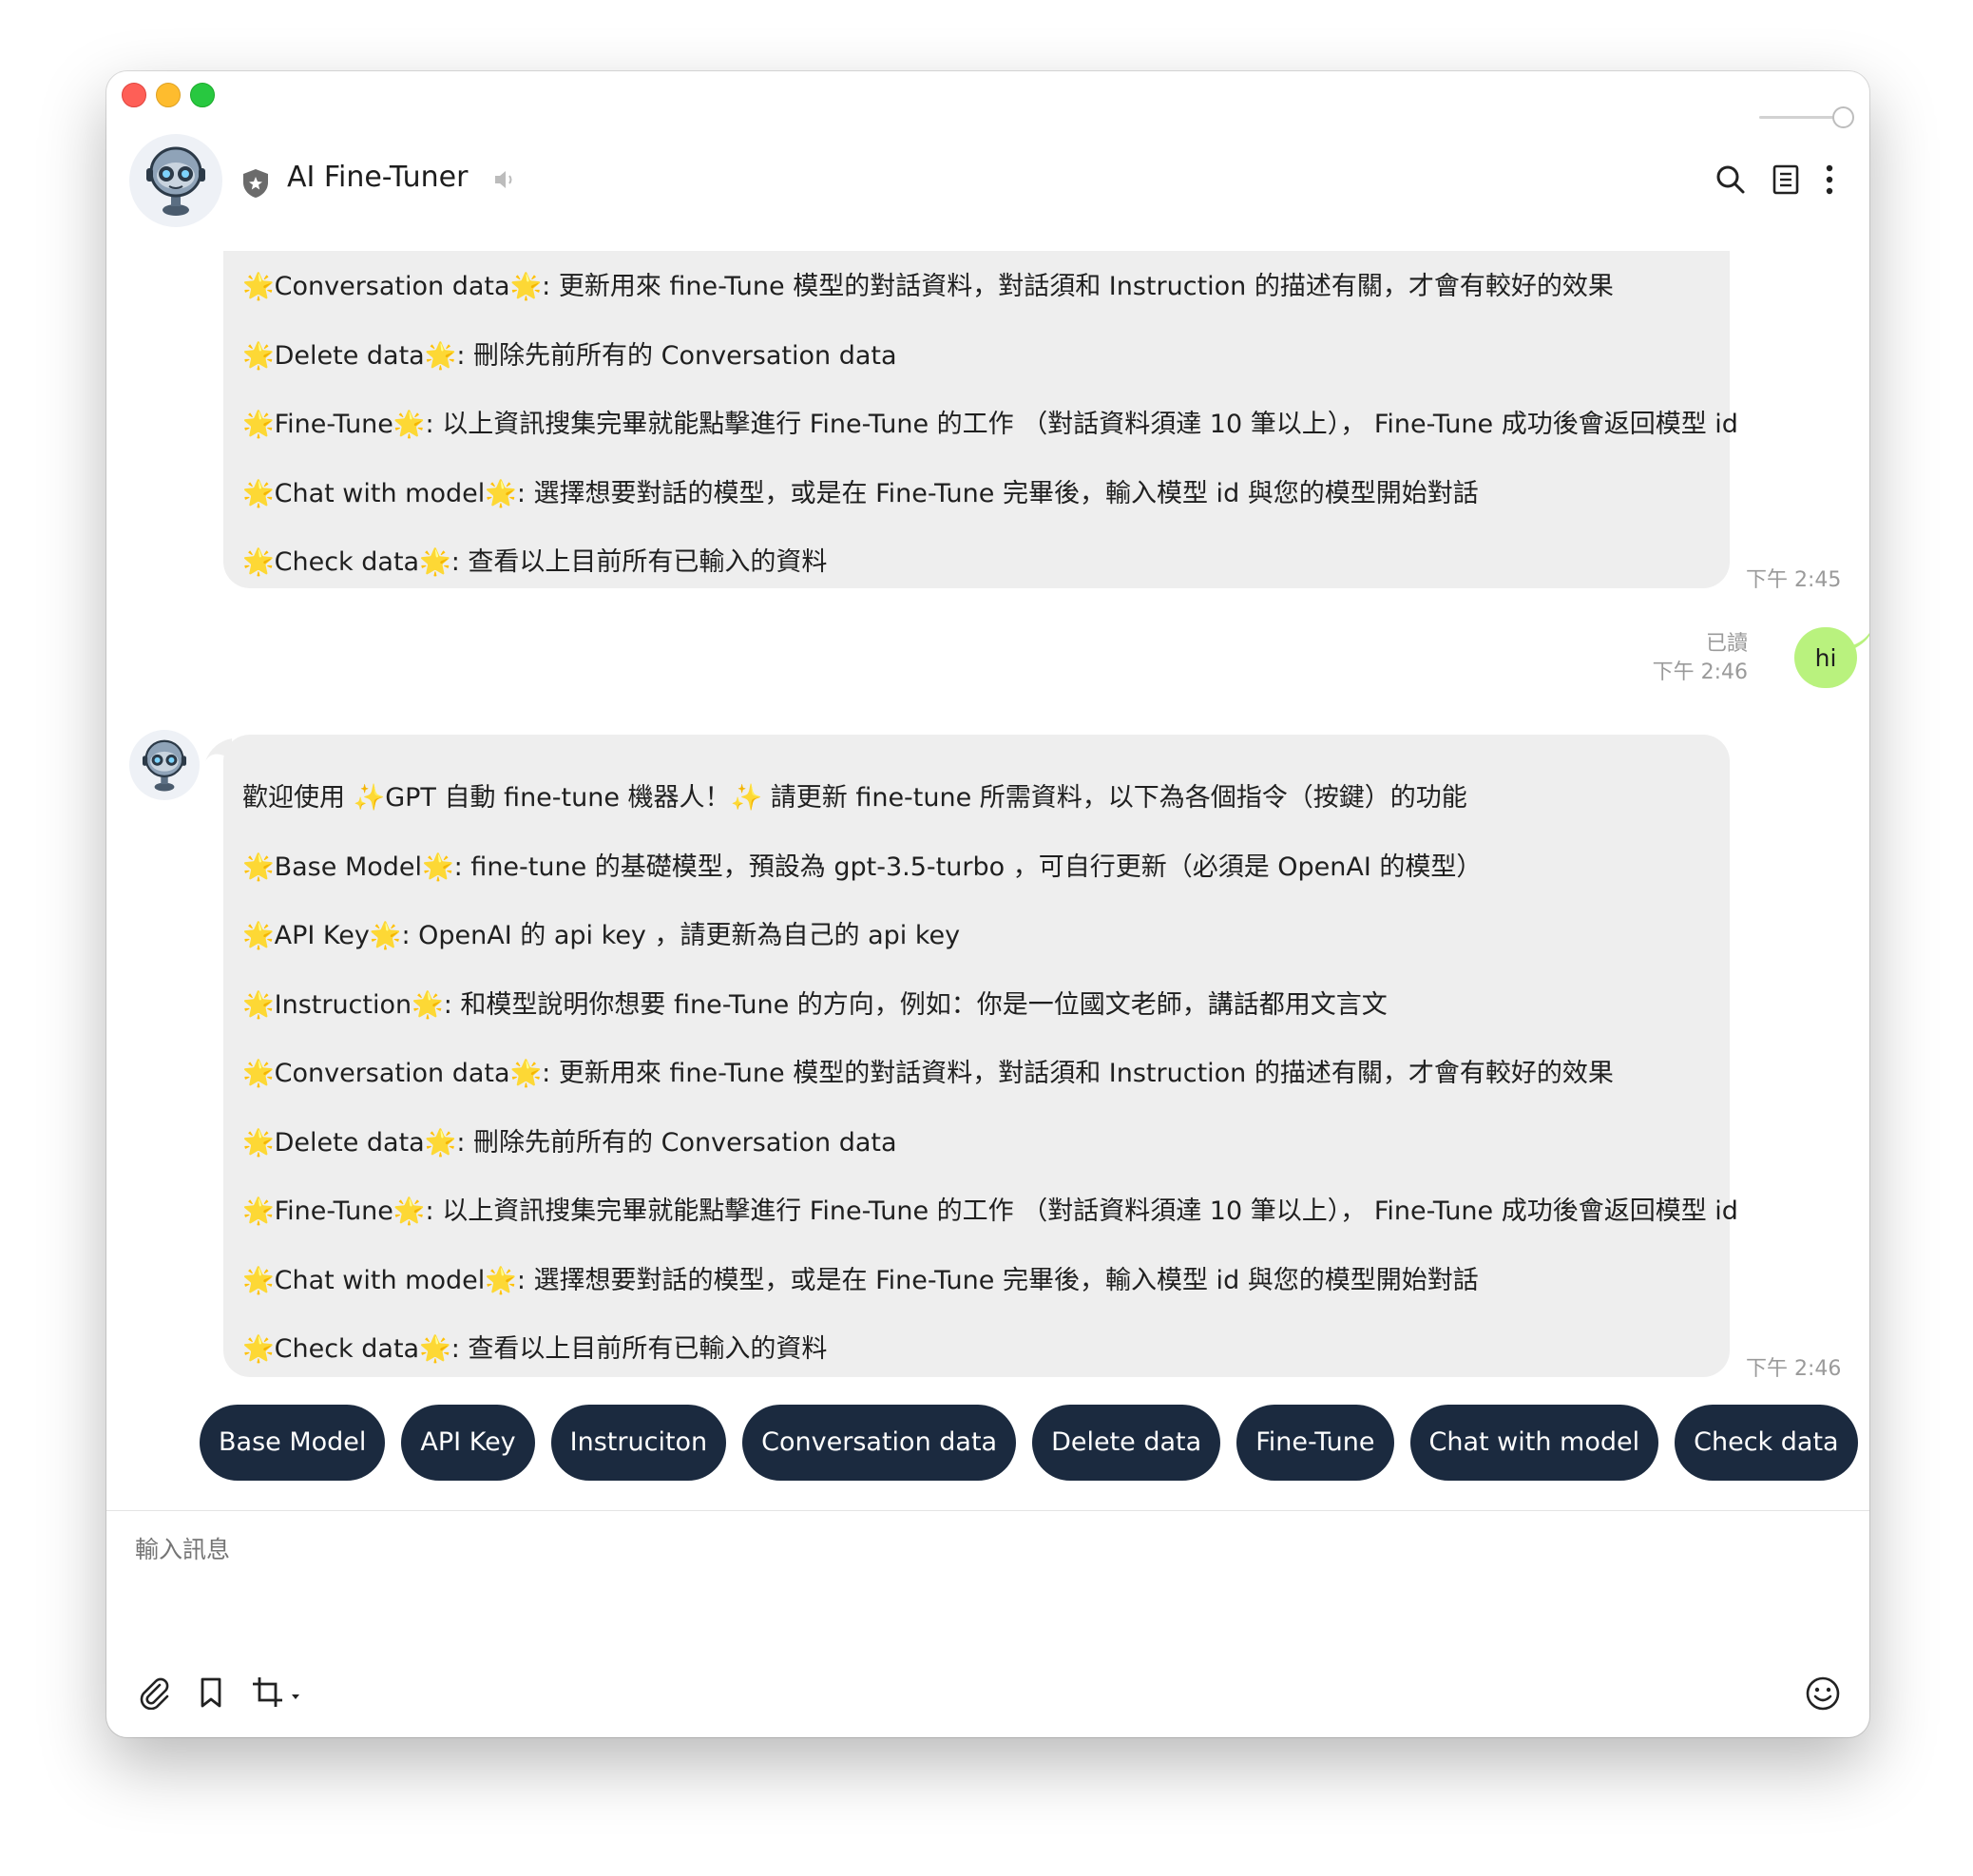 The image size is (1973, 1876). Describe the element at coordinates (293, 1443) in the screenshot. I see `quick-reply-base-model: Base Model` at that location.